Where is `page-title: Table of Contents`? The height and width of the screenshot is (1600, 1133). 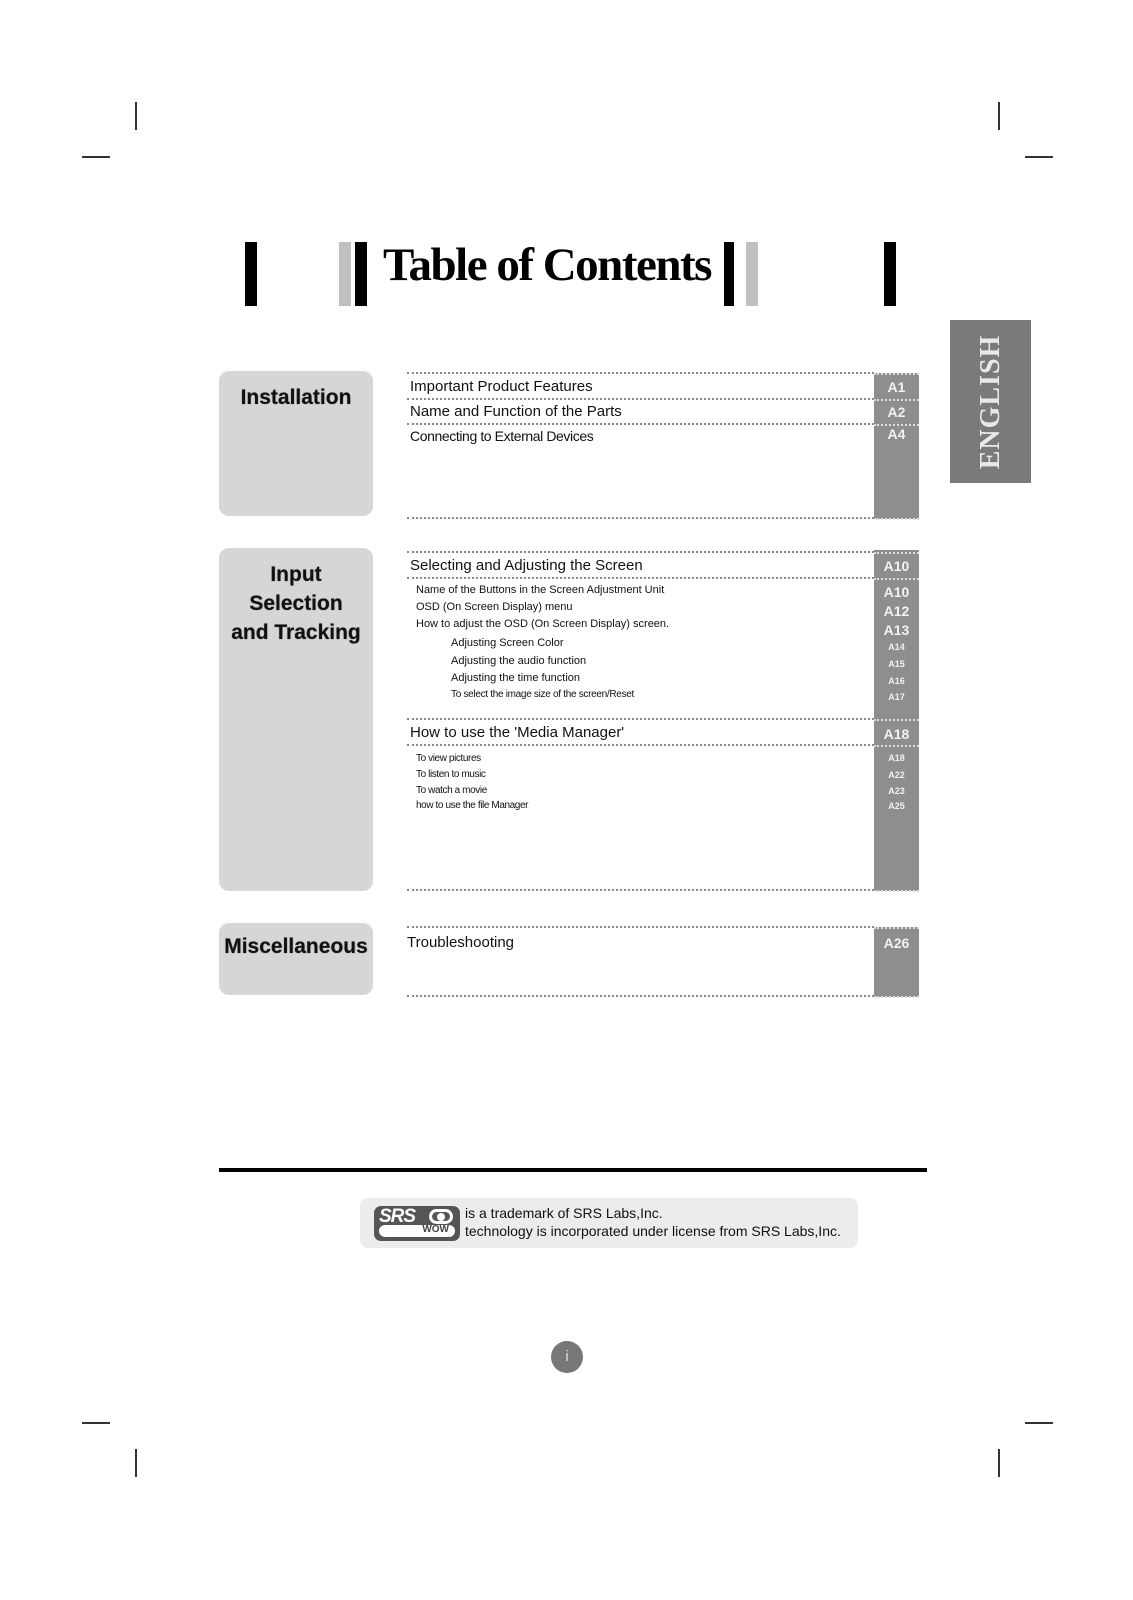
page-title: Table of Contents is located at coordinates (547, 265).